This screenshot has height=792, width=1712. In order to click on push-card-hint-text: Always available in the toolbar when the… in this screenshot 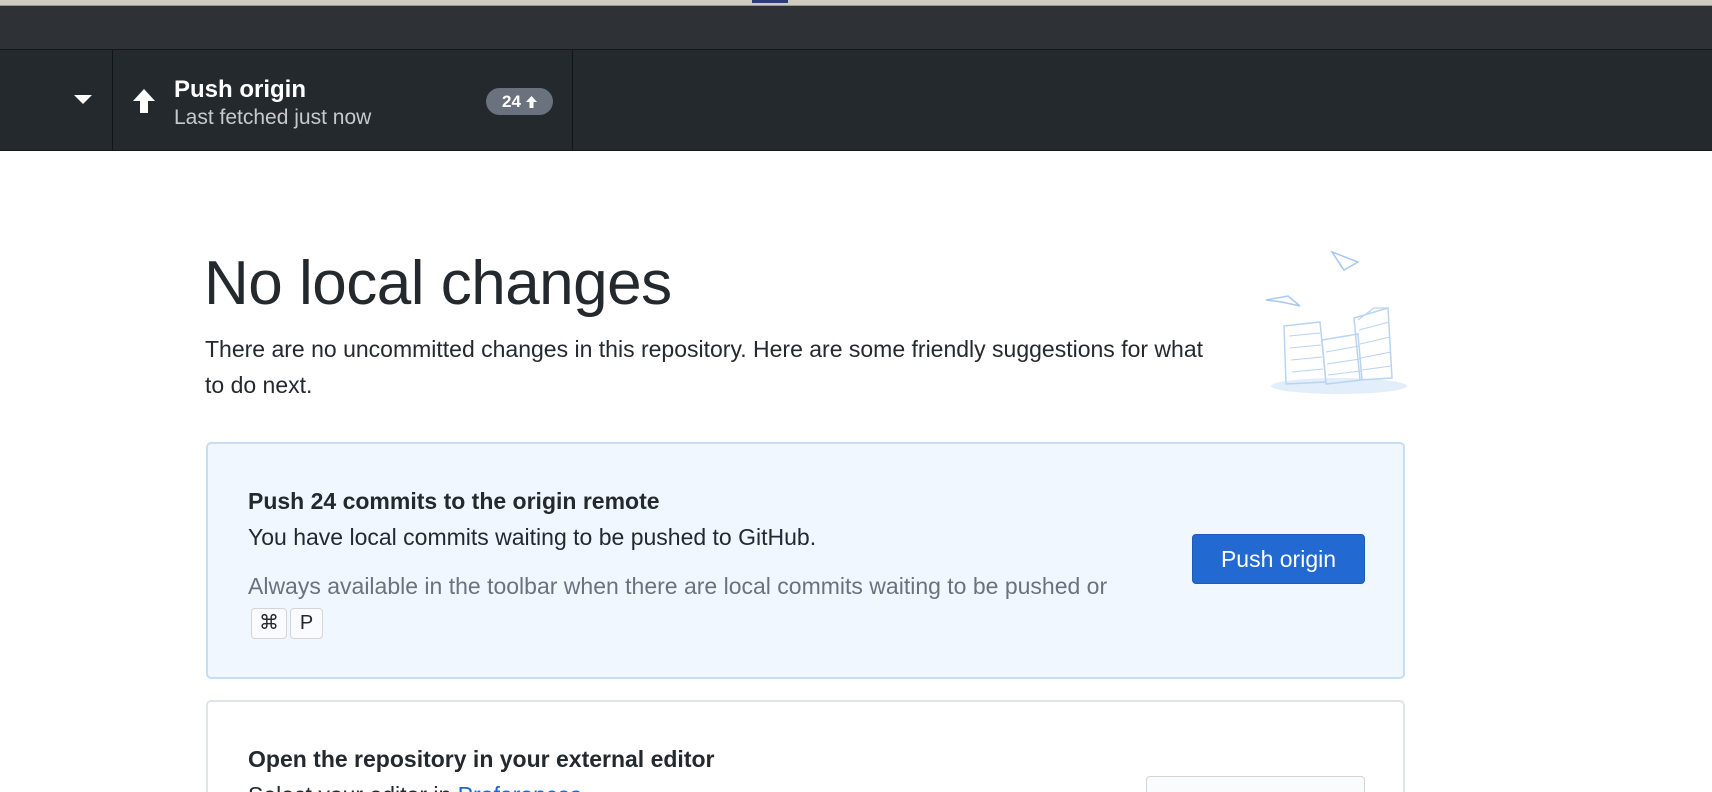, I will do `click(678, 586)`.